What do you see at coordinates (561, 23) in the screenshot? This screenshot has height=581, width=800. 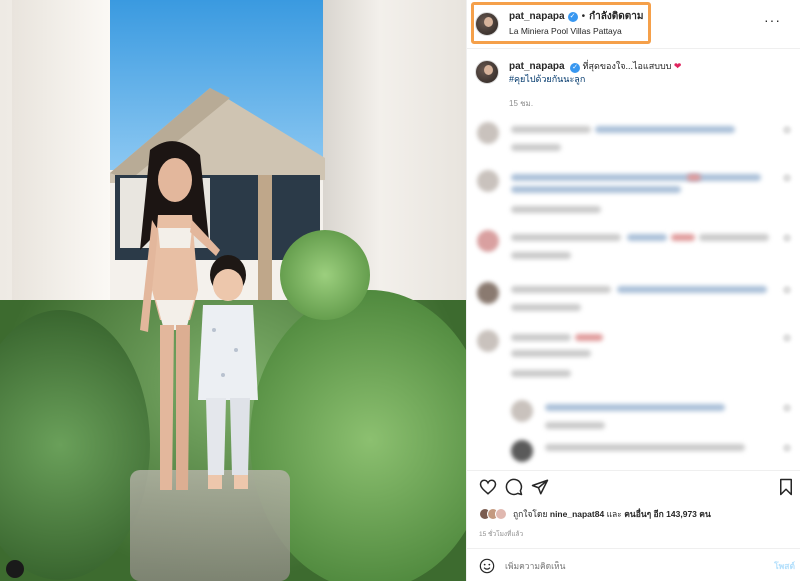 I see `header-highlight-box` at bounding box center [561, 23].